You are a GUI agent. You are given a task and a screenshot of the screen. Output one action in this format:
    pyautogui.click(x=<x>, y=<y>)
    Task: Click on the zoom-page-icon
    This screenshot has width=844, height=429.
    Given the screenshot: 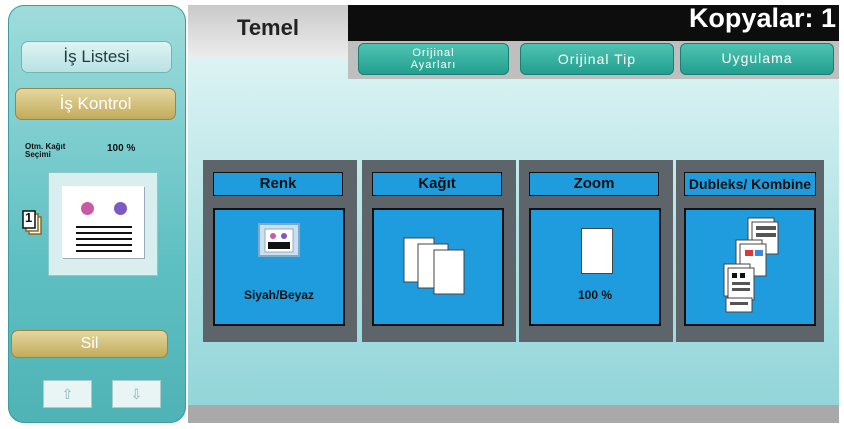 What is the action you would take?
    pyautogui.click(x=597, y=251)
    